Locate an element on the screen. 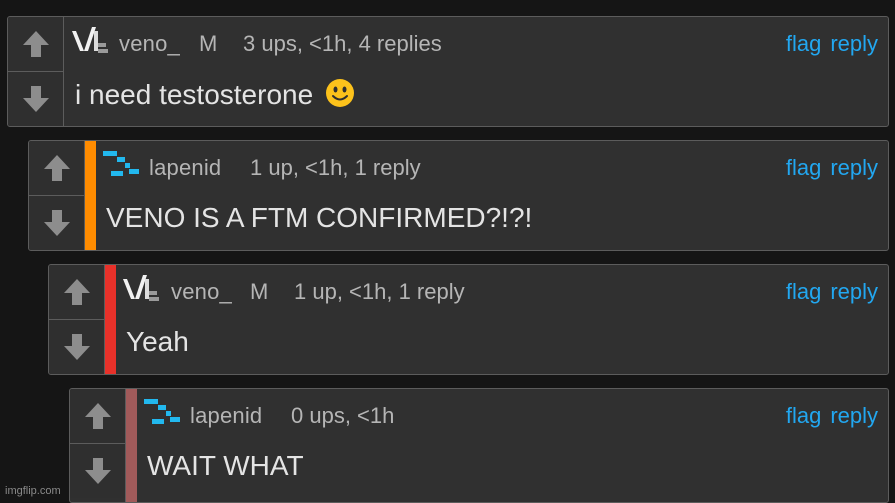 The height and width of the screenshot is (503, 895). comment-text: Yeah is located at coordinates (157, 341).